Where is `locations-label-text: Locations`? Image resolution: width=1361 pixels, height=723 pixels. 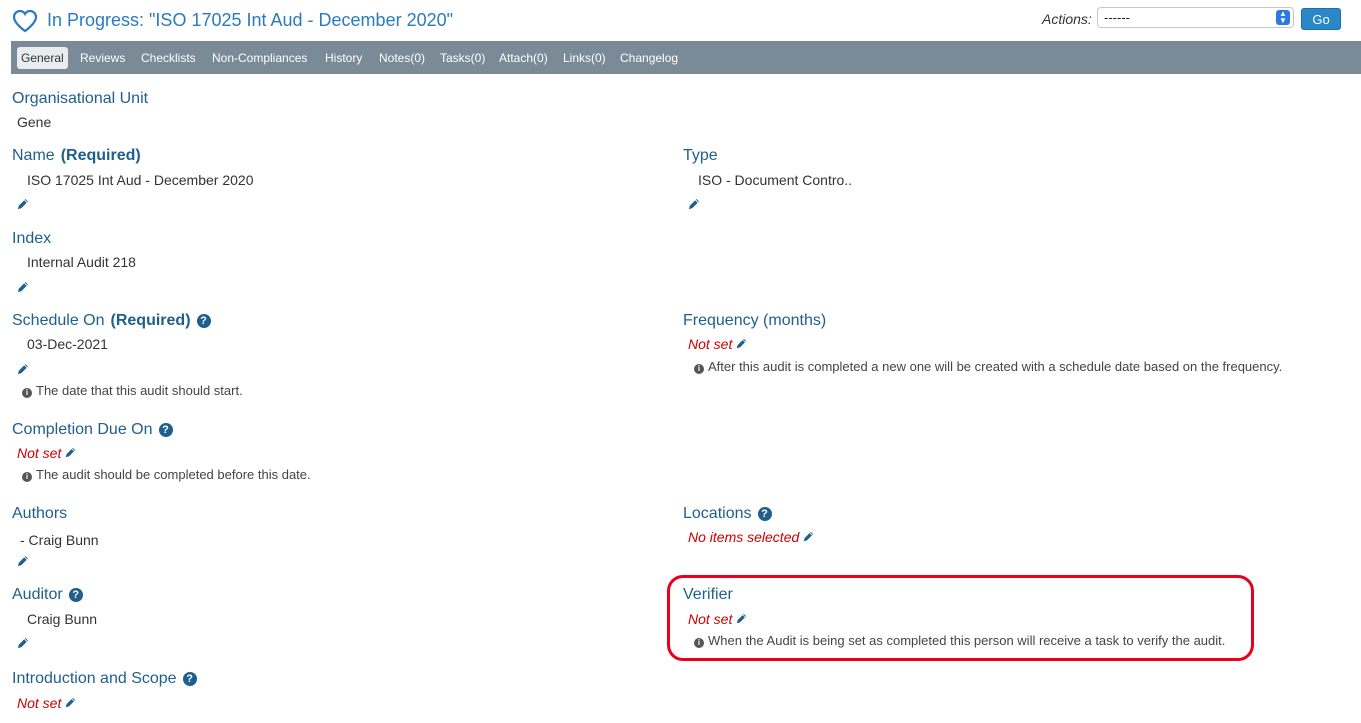
locations-label-text: Locations is located at coordinates (717, 513).